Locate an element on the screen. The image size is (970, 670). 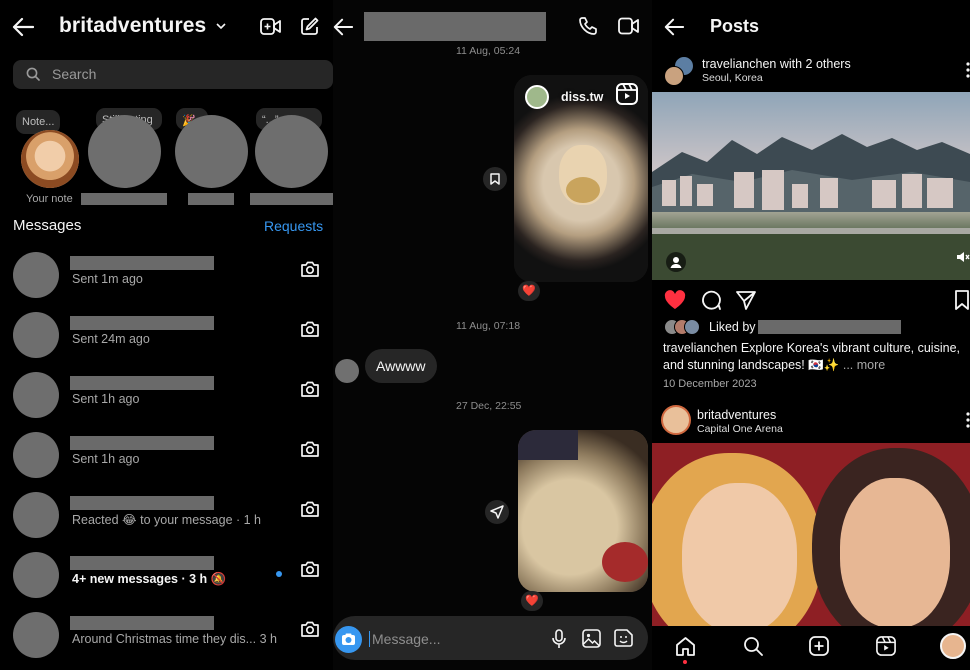
new-message-icon is located at coordinates (310, 26).